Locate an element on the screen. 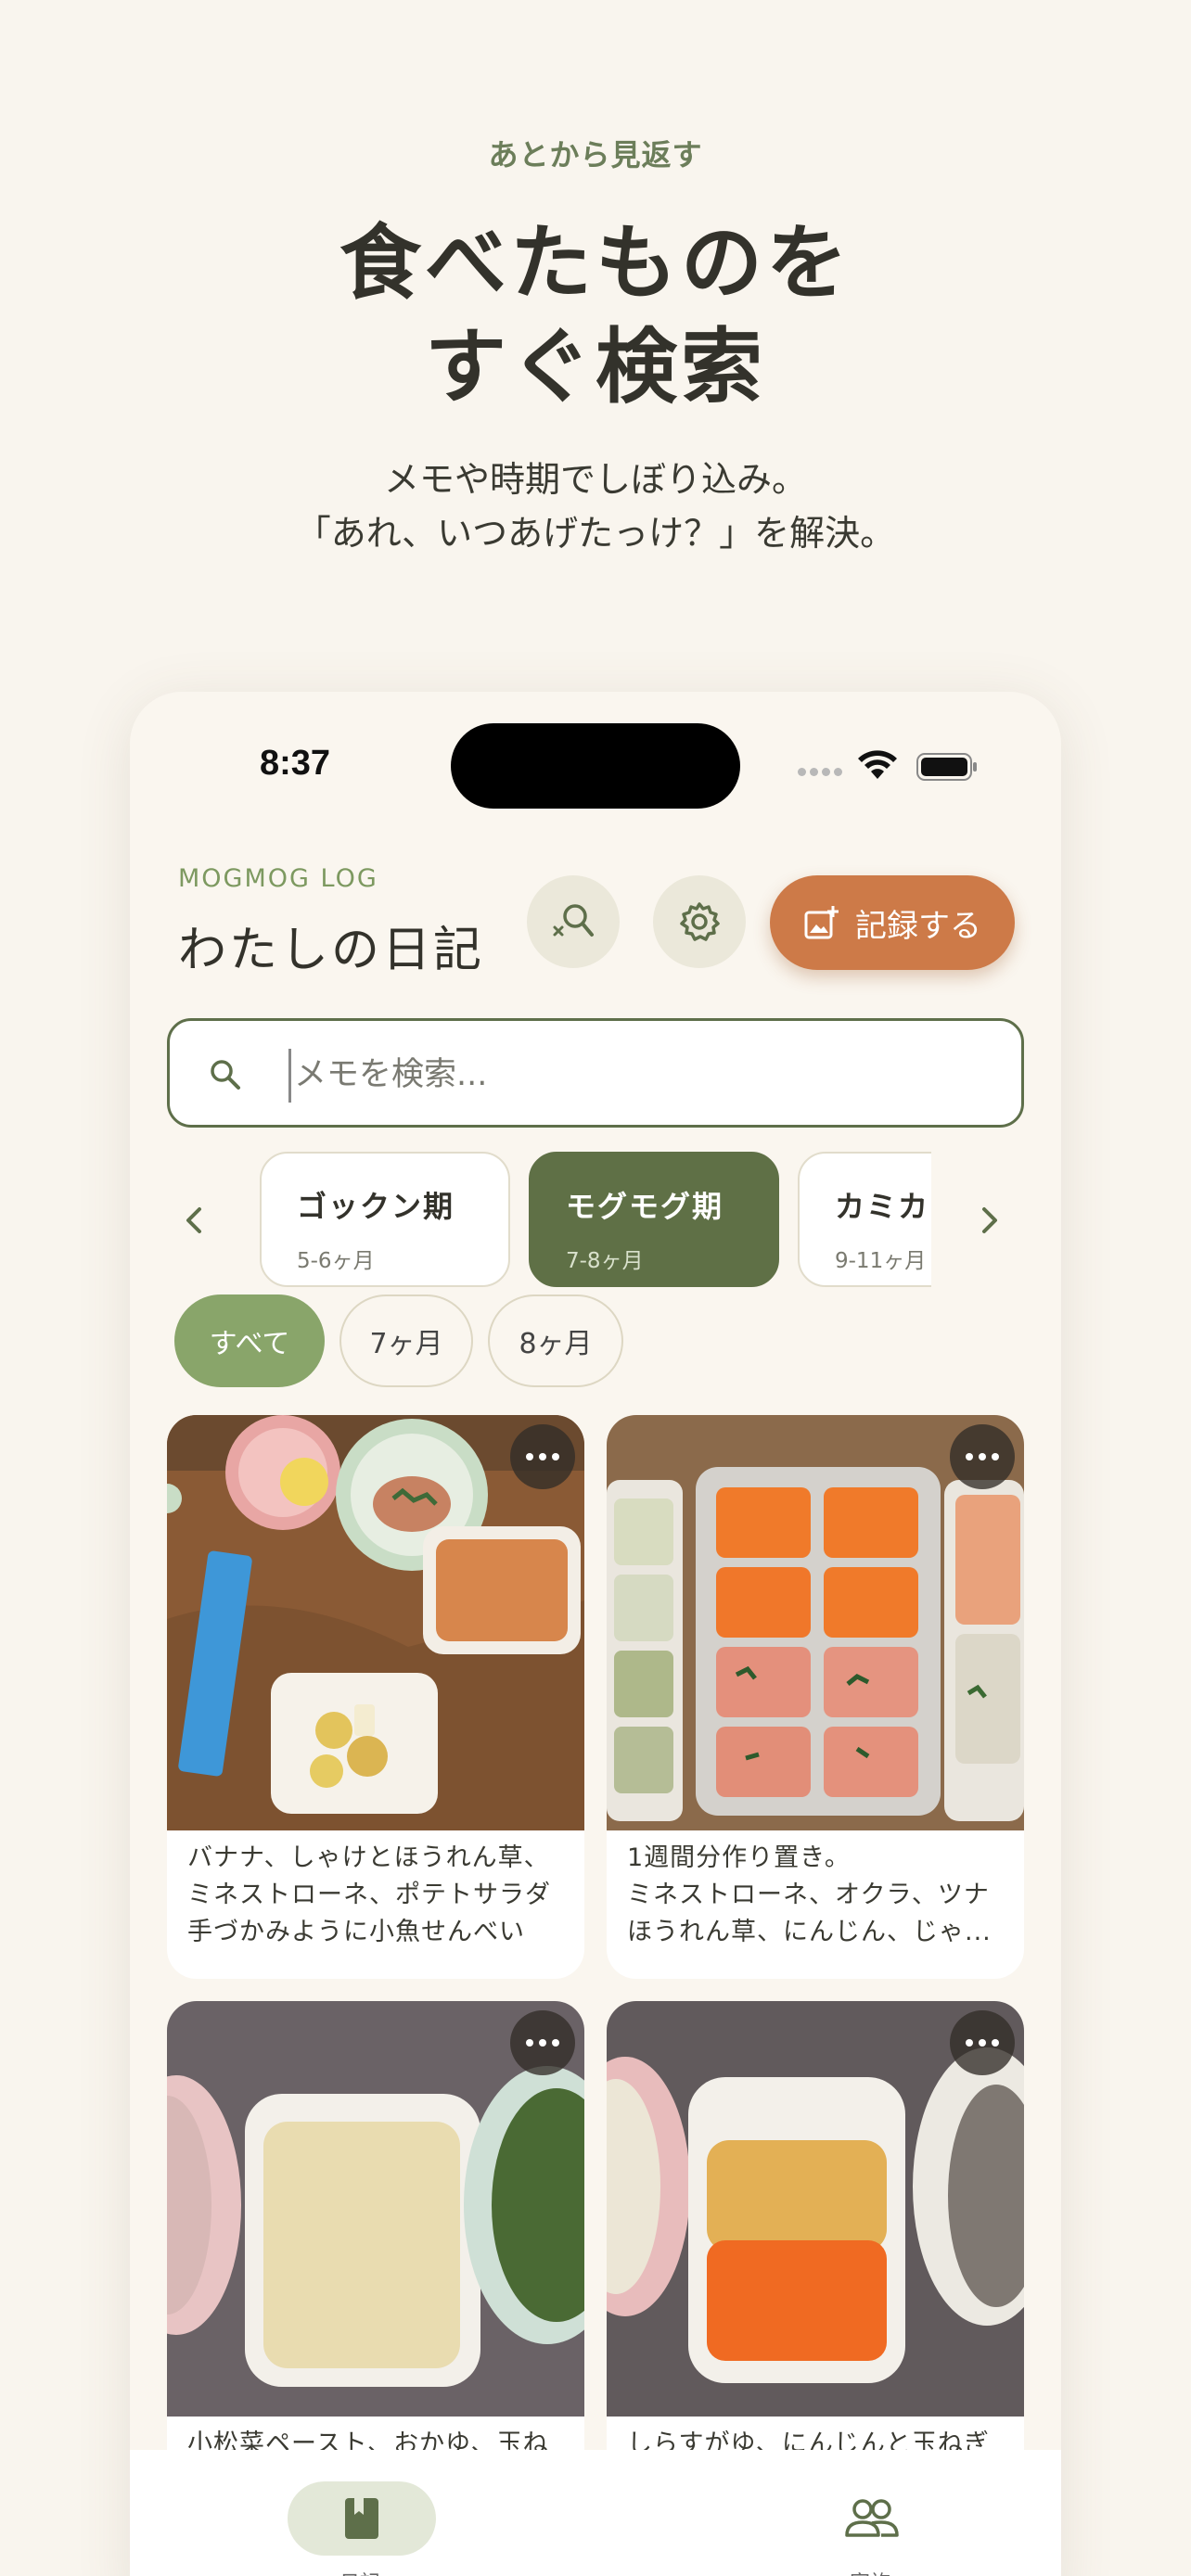 This screenshot has height=2576, width=1191. search-field is located at coordinates (595, 1073).